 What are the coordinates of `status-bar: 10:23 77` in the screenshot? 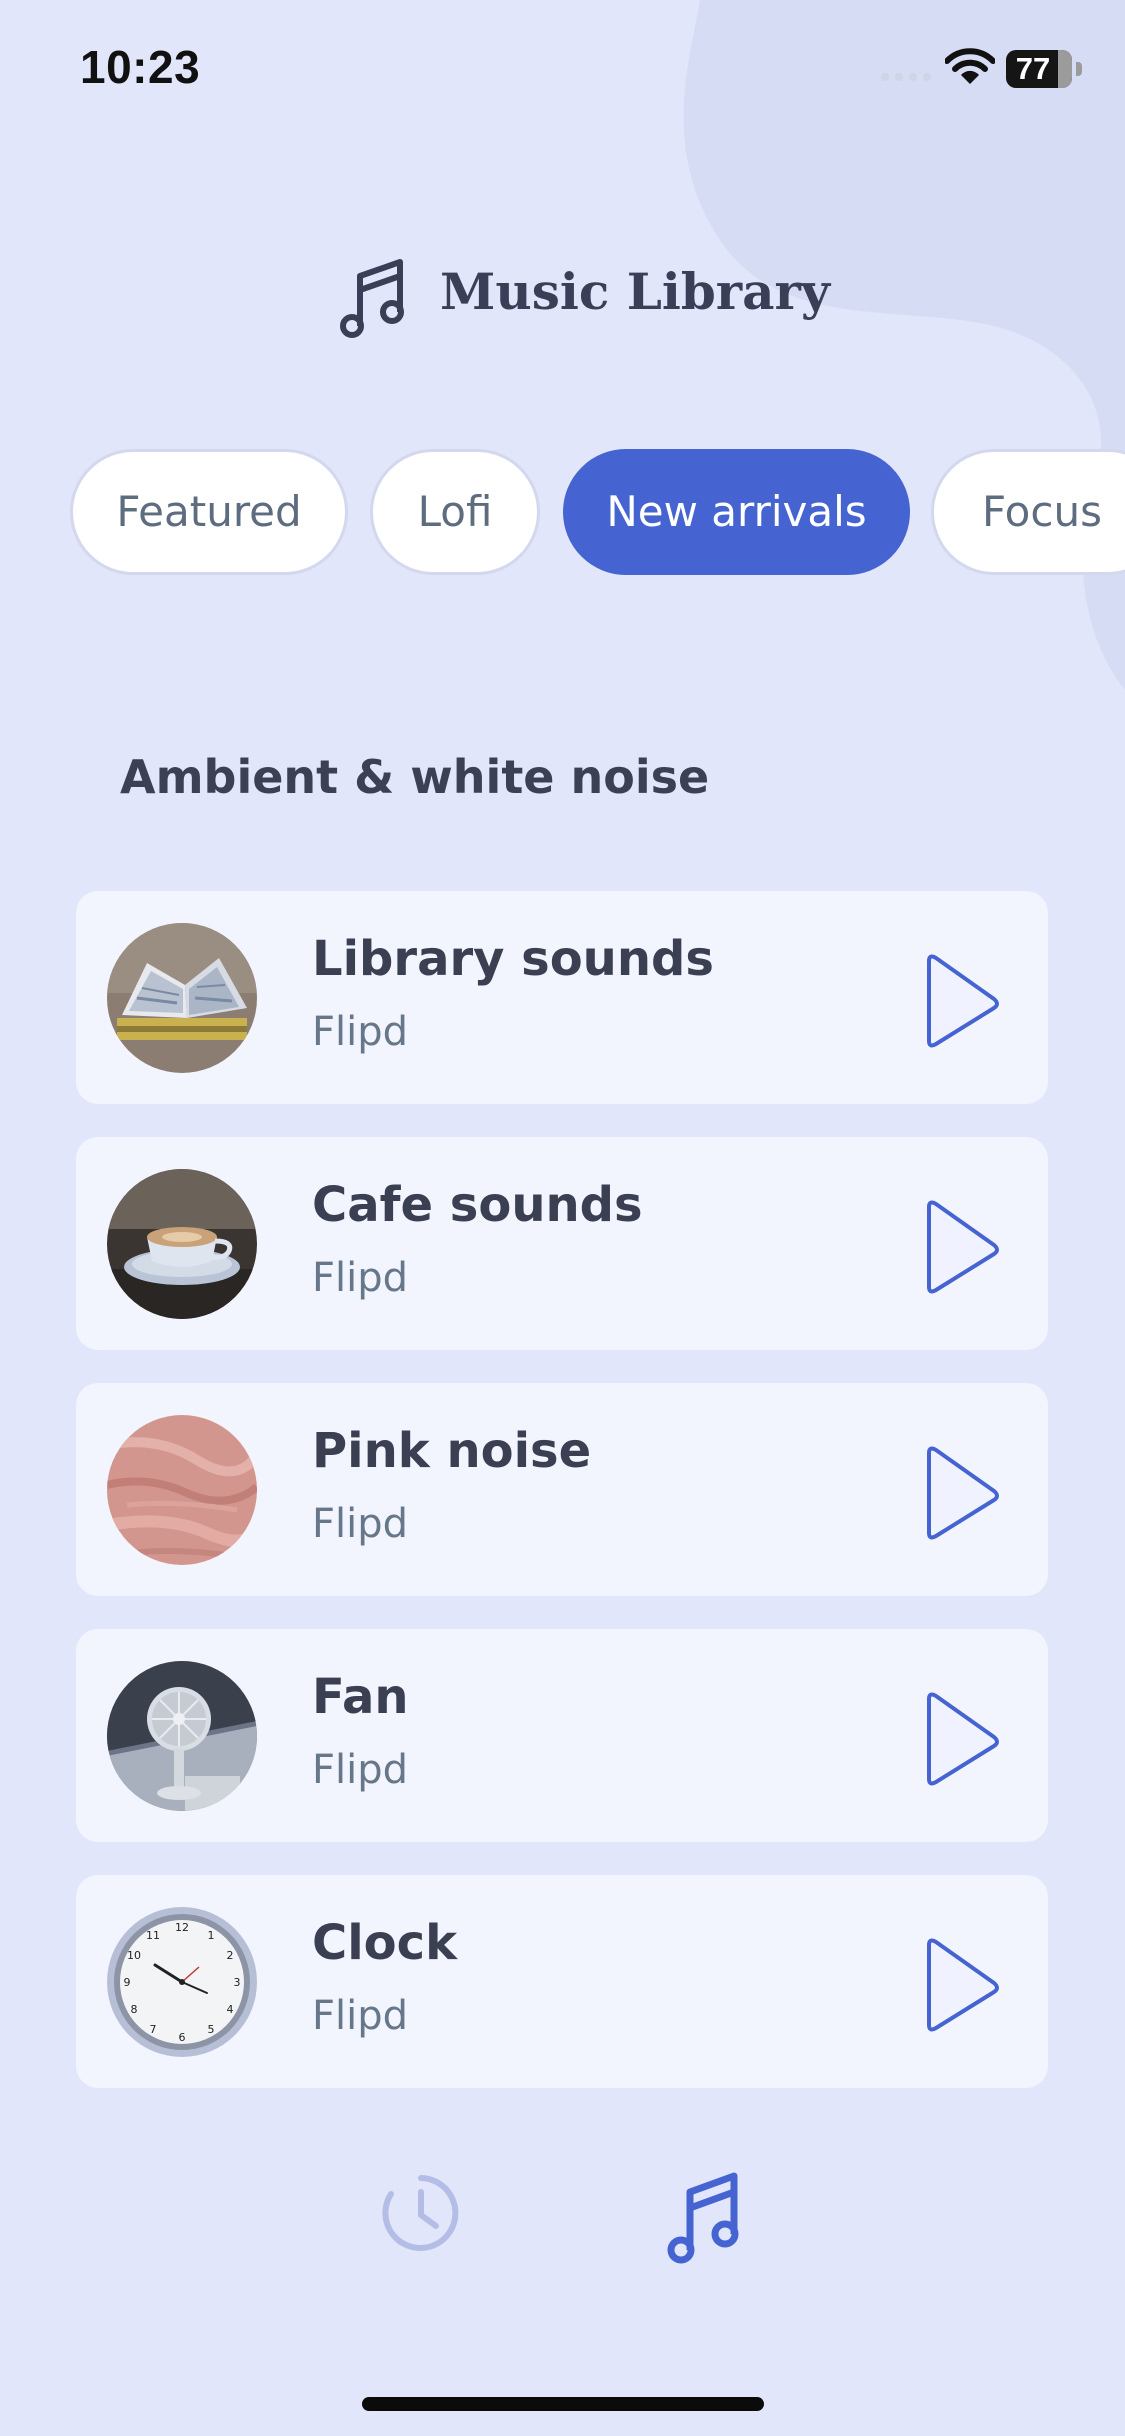 It's located at (562, 70).